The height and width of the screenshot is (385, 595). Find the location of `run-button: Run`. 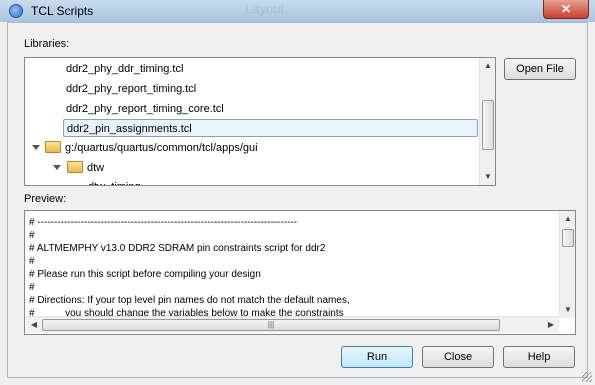

run-button: Run is located at coordinates (377, 357).